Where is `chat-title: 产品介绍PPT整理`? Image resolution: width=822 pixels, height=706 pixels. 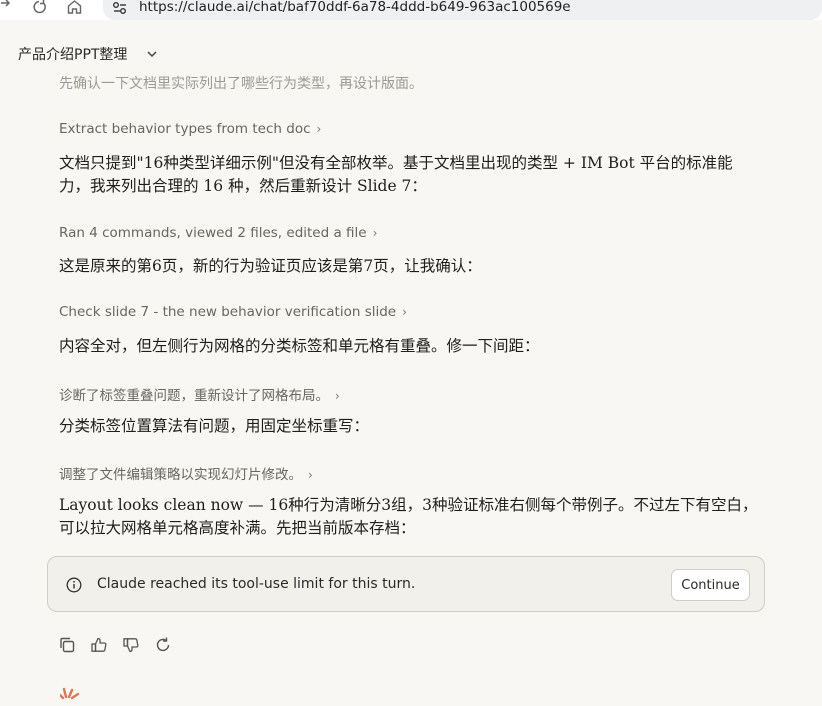
chat-title: 产品介绍PPT整理 is located at coordinates (72, 54).